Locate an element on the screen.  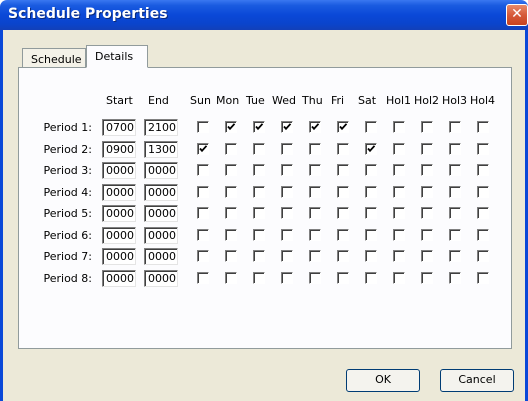
period-start-input: 0700 is located at coordinates (119, 127).